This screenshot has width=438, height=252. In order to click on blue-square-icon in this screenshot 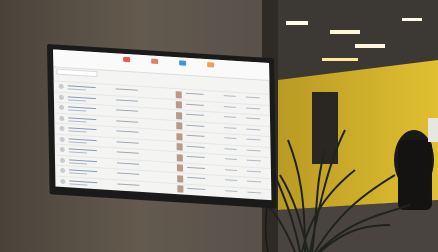, I will do `click(182, 63)`.